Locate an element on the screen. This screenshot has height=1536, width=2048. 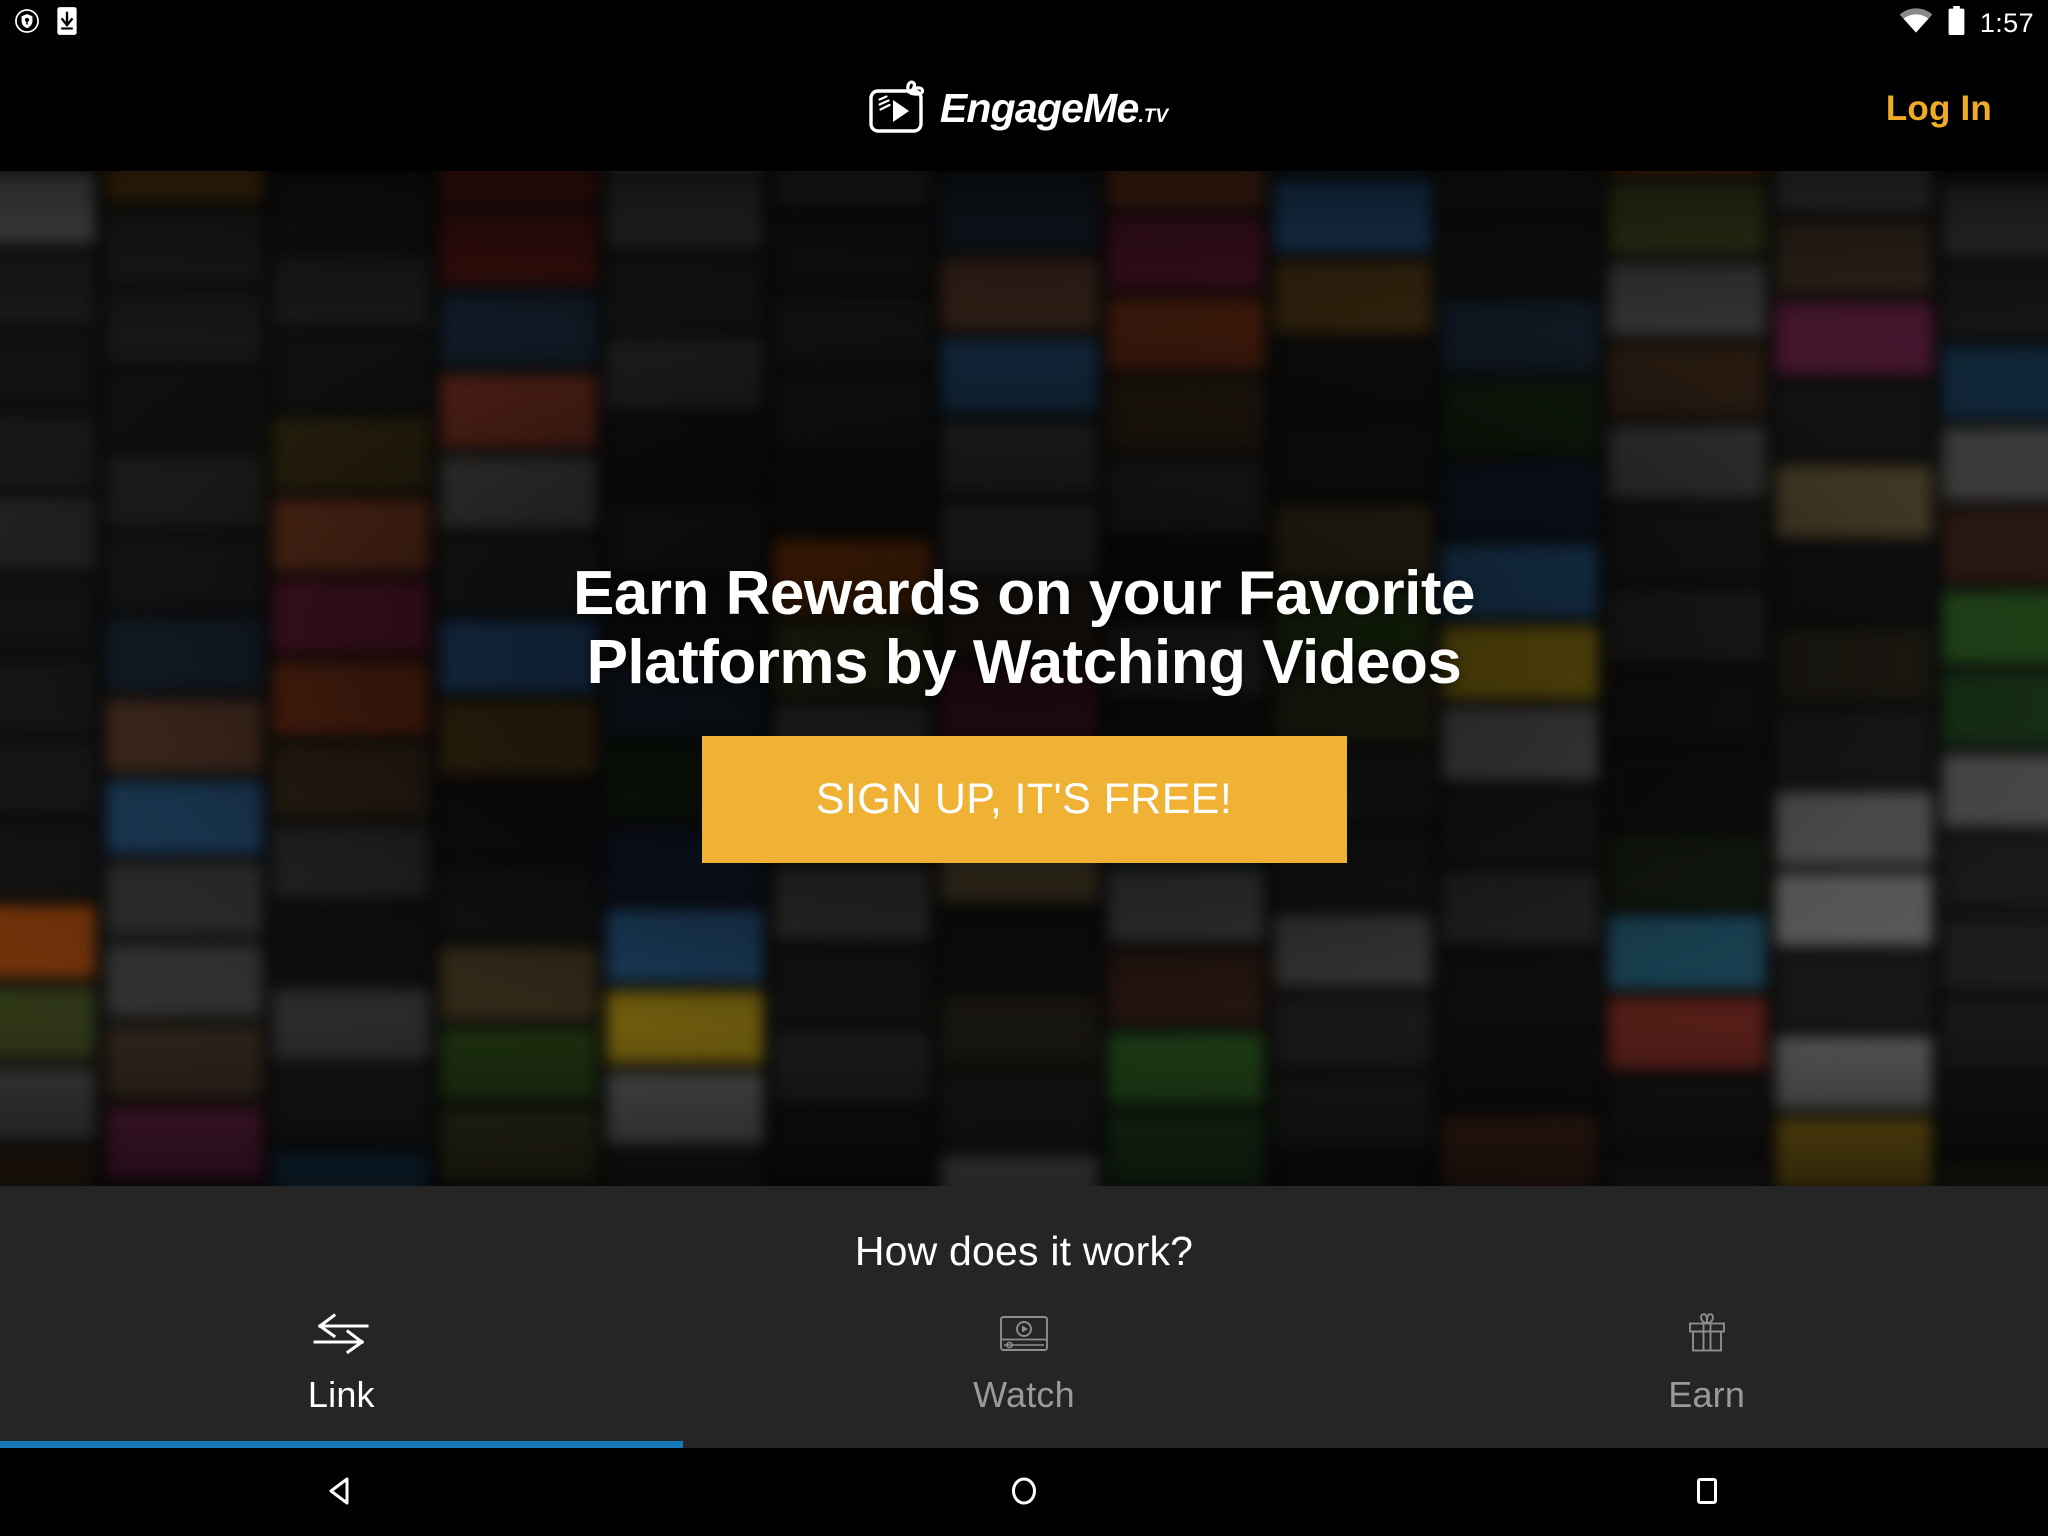
shield-key-icon is located at coordinates (27, 23).